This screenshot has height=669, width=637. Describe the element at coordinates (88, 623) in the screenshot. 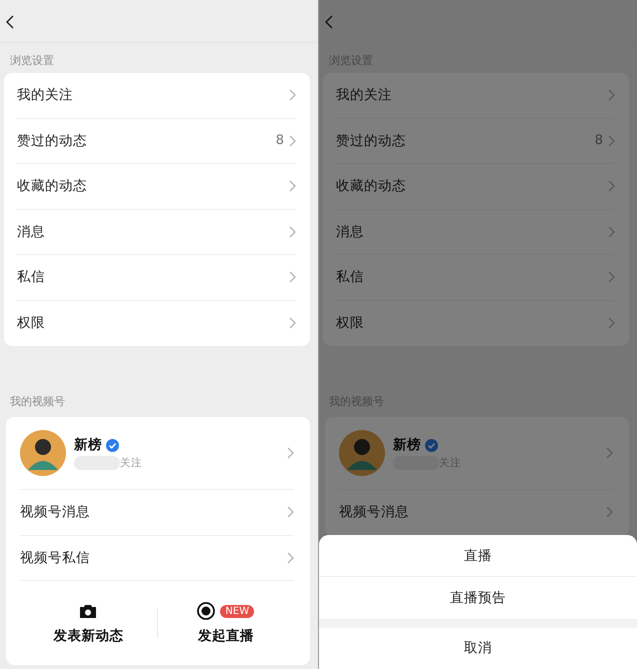

I see `action-button: 发表新动态` at that location.